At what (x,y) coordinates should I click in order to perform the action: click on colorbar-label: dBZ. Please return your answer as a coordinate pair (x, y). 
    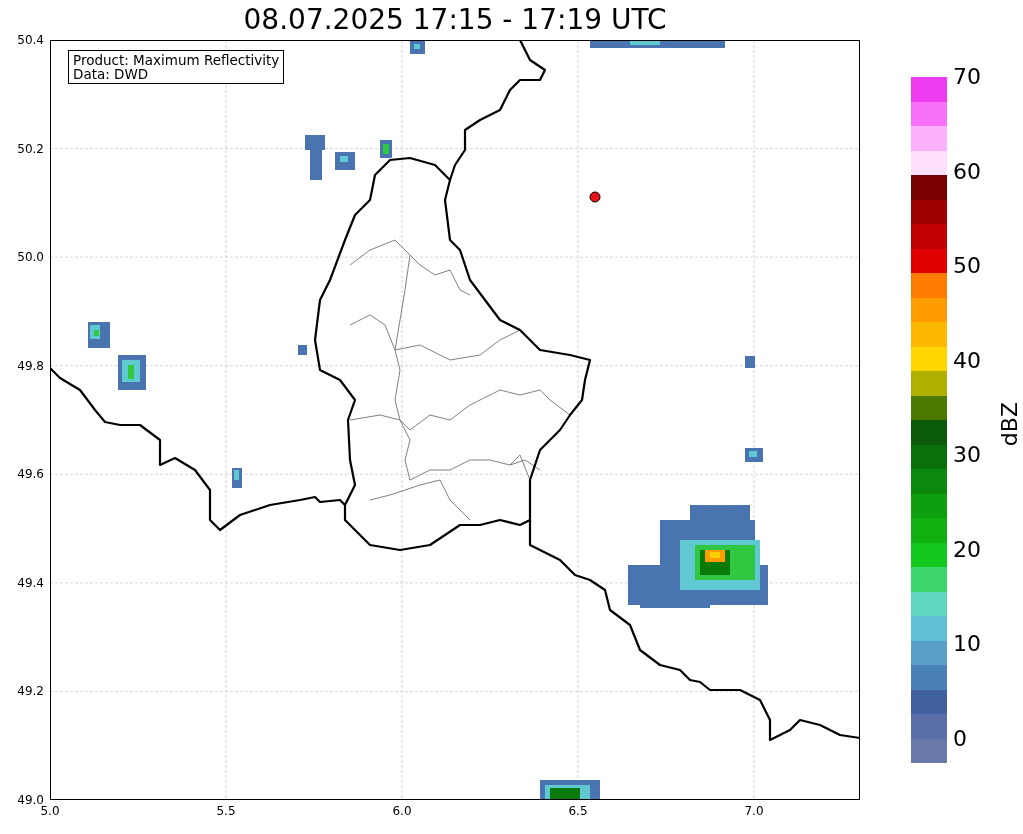
    Looking at the image, I should click on (1009, 424).